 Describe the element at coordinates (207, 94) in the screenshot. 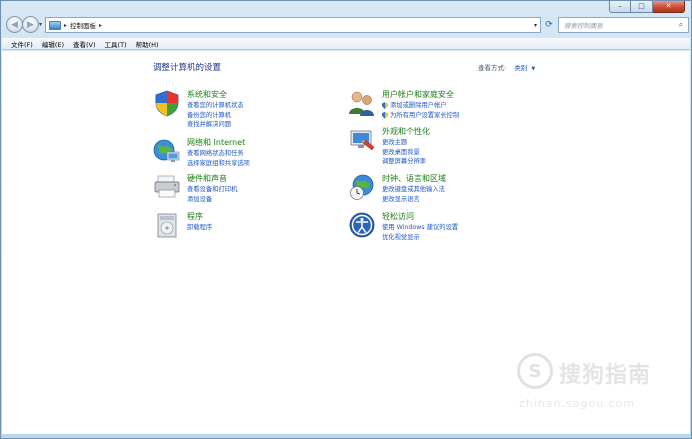

I see `category-title: 系统和安全` at that location.